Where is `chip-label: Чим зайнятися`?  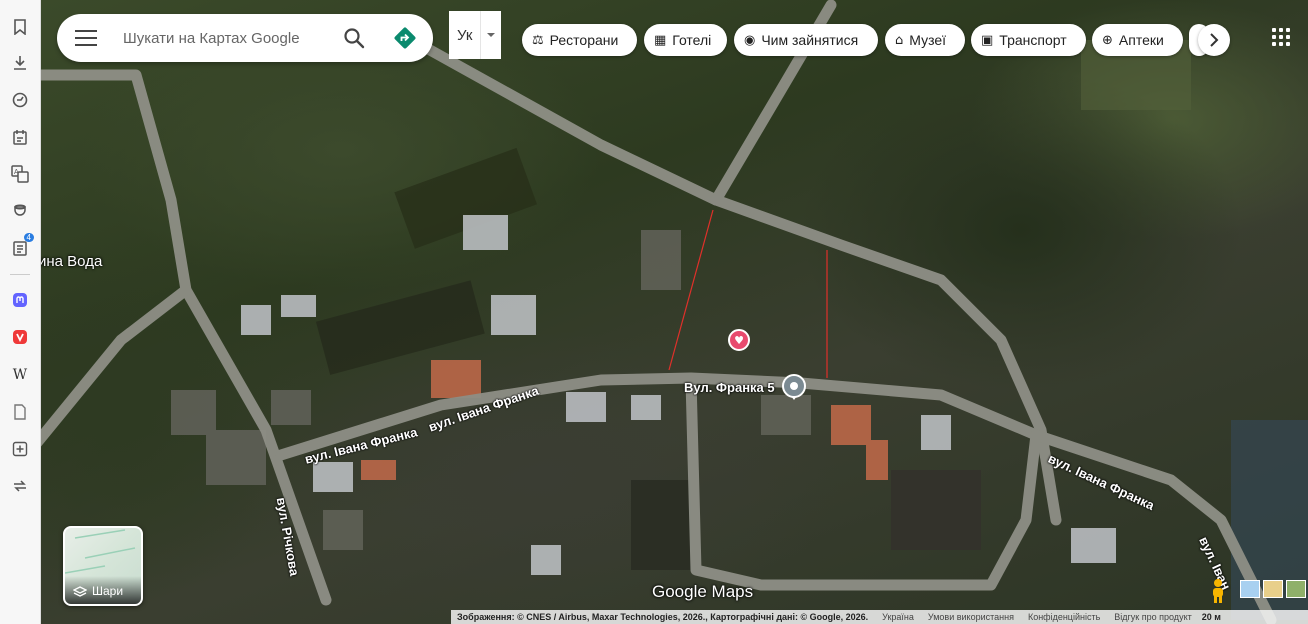 chip-label: Чим зайнятися is located at coordinates (810, 40).